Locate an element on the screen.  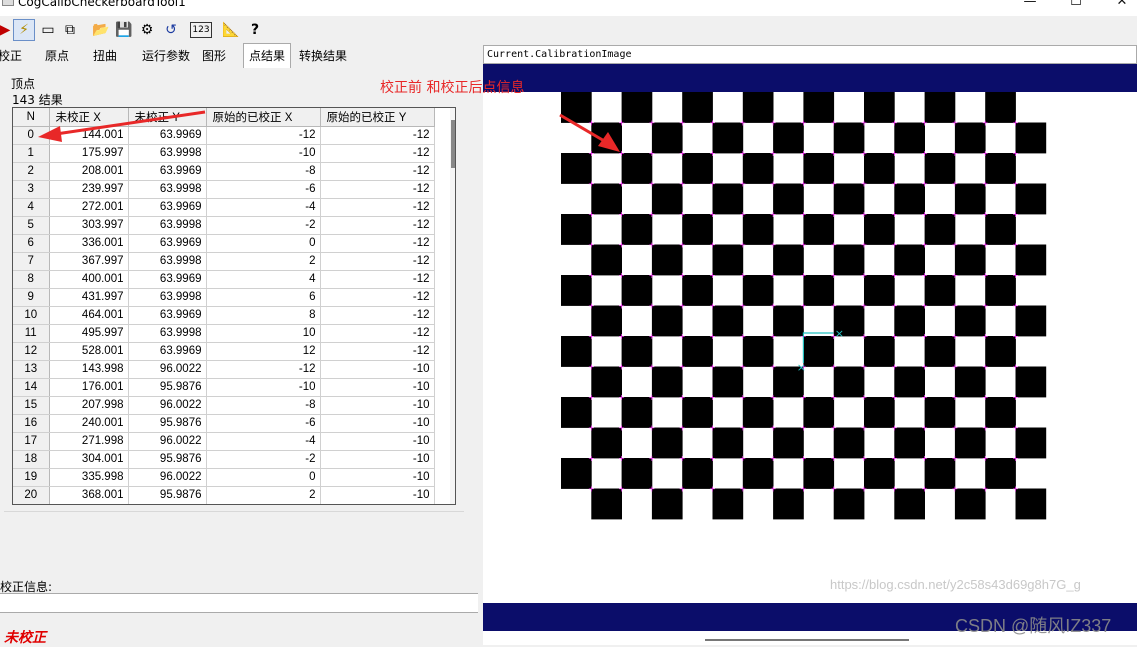
table-row: 18 304.001 95.9876 -2 -10 is located at coordinates (224, 459).